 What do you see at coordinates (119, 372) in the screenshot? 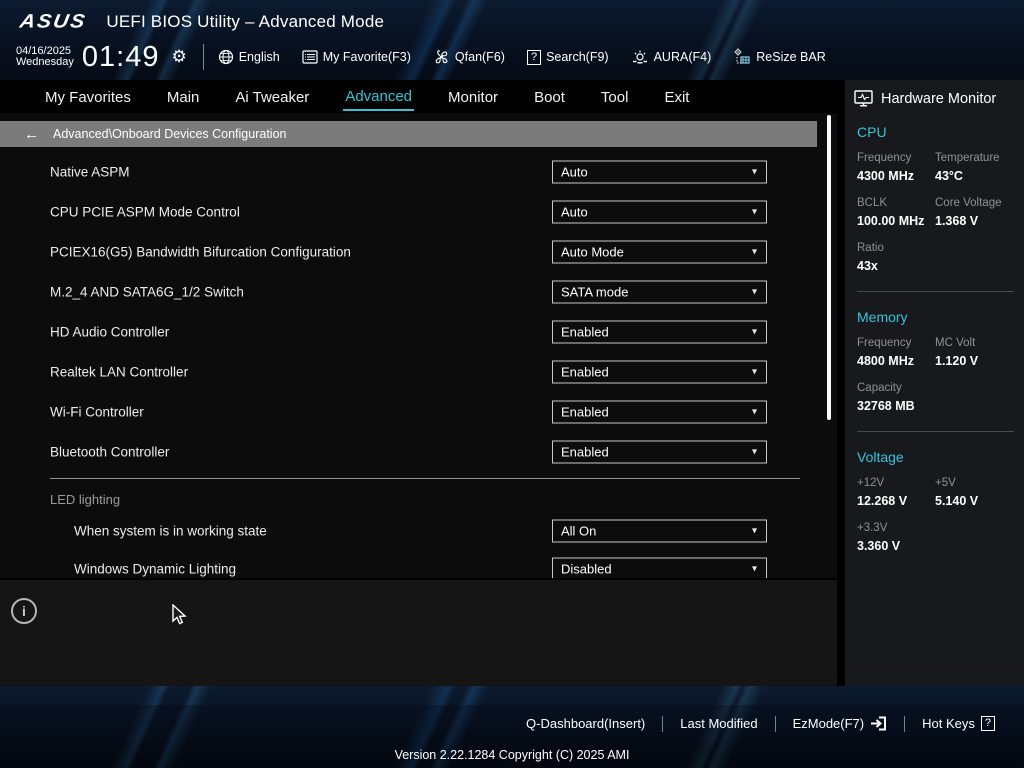
I see `setting-label: Realtek LAN Controller` at bounding box center [119, 372].